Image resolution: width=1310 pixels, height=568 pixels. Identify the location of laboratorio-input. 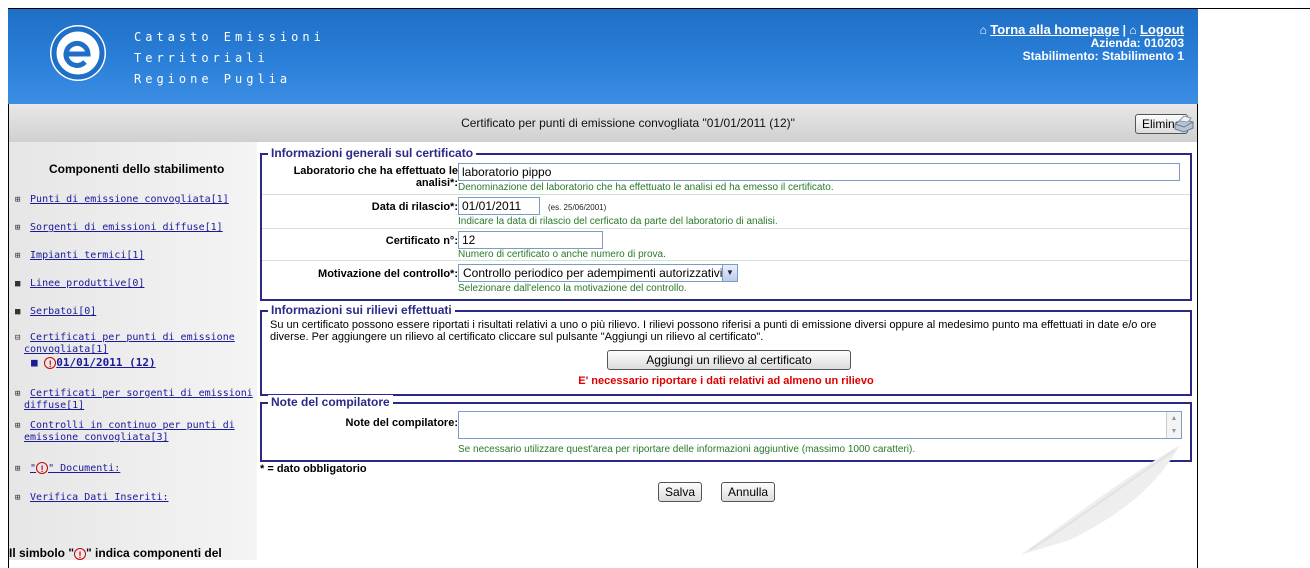
(819, 172).